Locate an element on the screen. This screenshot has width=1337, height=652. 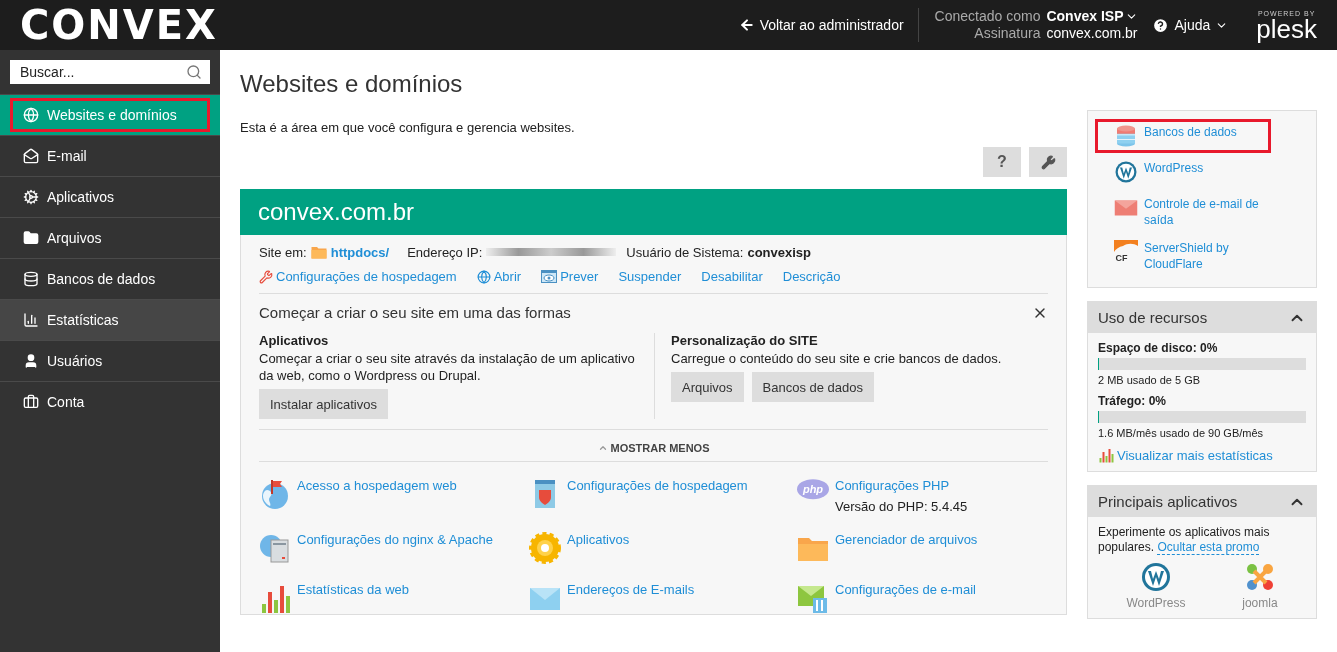
tool-link: Gerenciador de arquivos is located at coordinates (906, 539).